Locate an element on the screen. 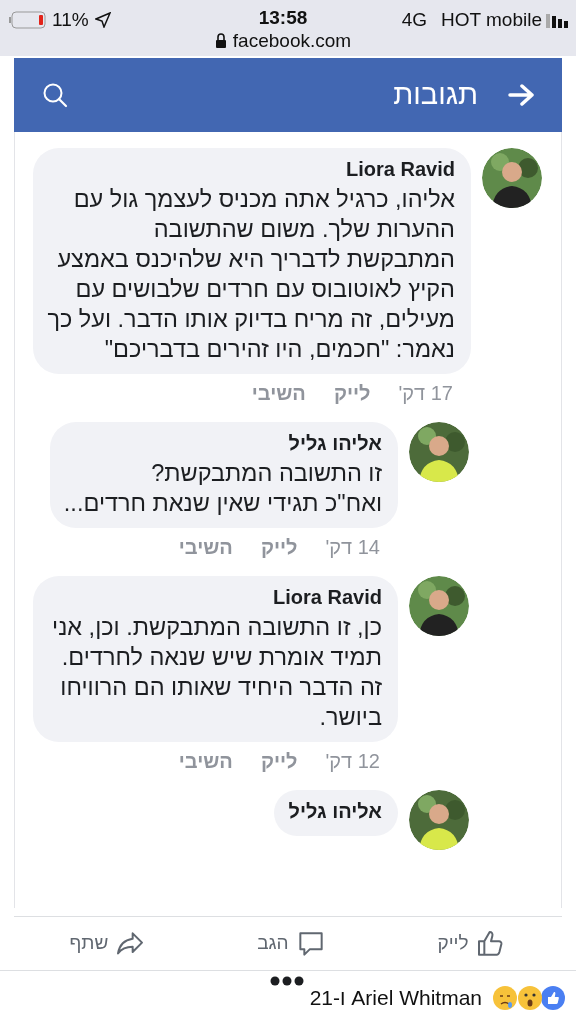  post-action-button: הגב is located at coordinates (292, 943).